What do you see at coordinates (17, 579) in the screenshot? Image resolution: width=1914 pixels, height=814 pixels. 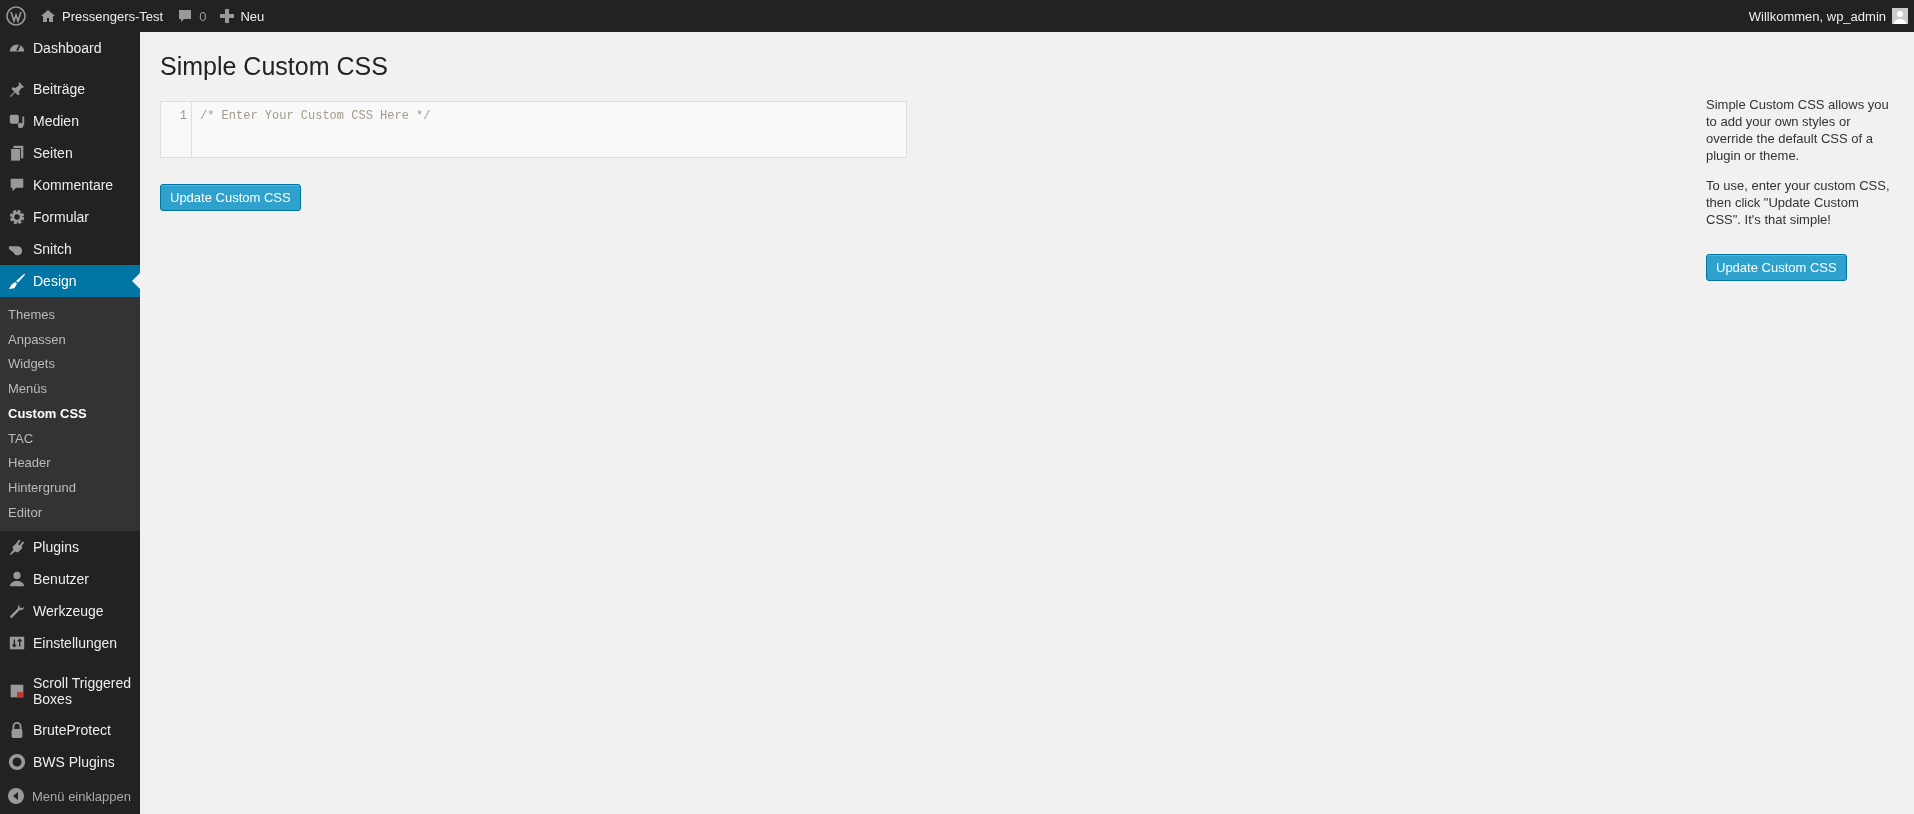 I see `user-icon` at bounding box center [17, 579].